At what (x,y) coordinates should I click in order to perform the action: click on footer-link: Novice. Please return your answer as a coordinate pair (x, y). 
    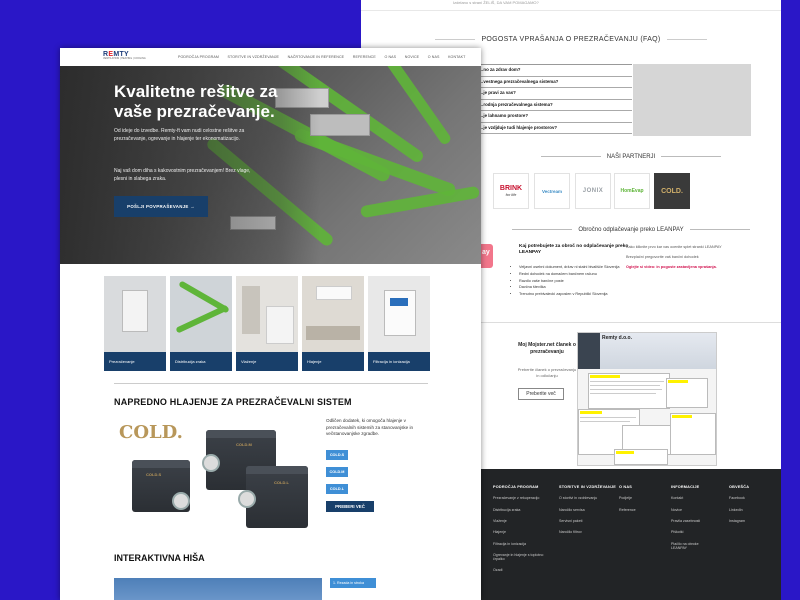
    Looking at the image, I should click on (693, 510).